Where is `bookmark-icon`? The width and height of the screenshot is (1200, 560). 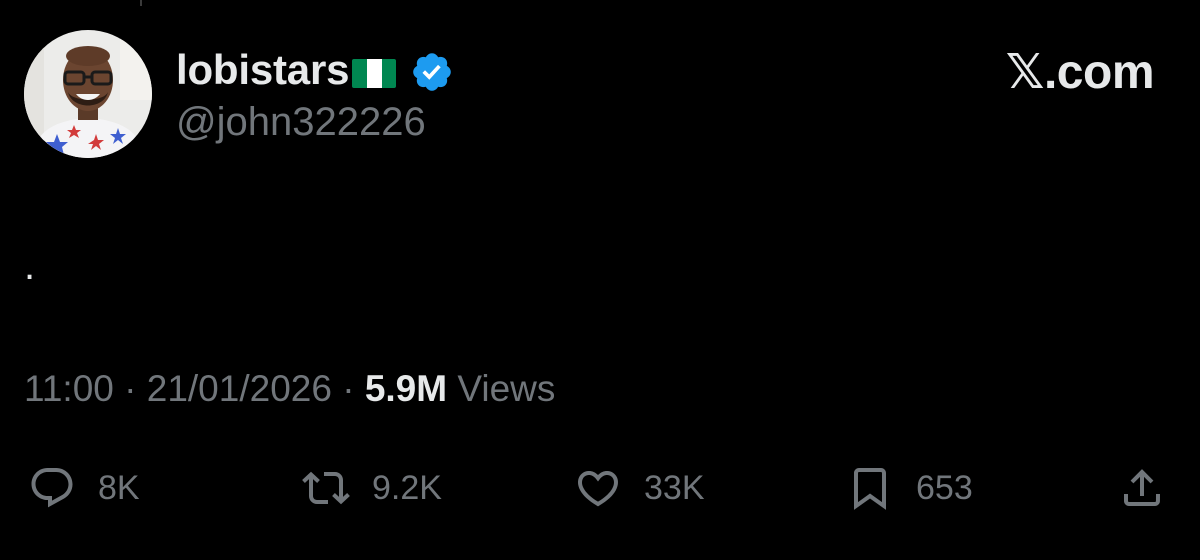
bookmark-icon is located at coordinates (870, 489).